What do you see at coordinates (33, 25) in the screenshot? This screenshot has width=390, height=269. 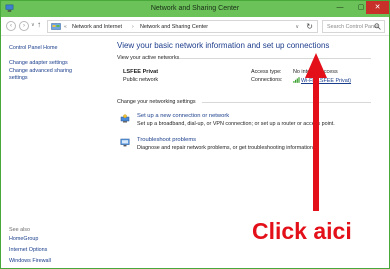 I see `recent-locations-icon: ∨` at bounding box center [33, 25].